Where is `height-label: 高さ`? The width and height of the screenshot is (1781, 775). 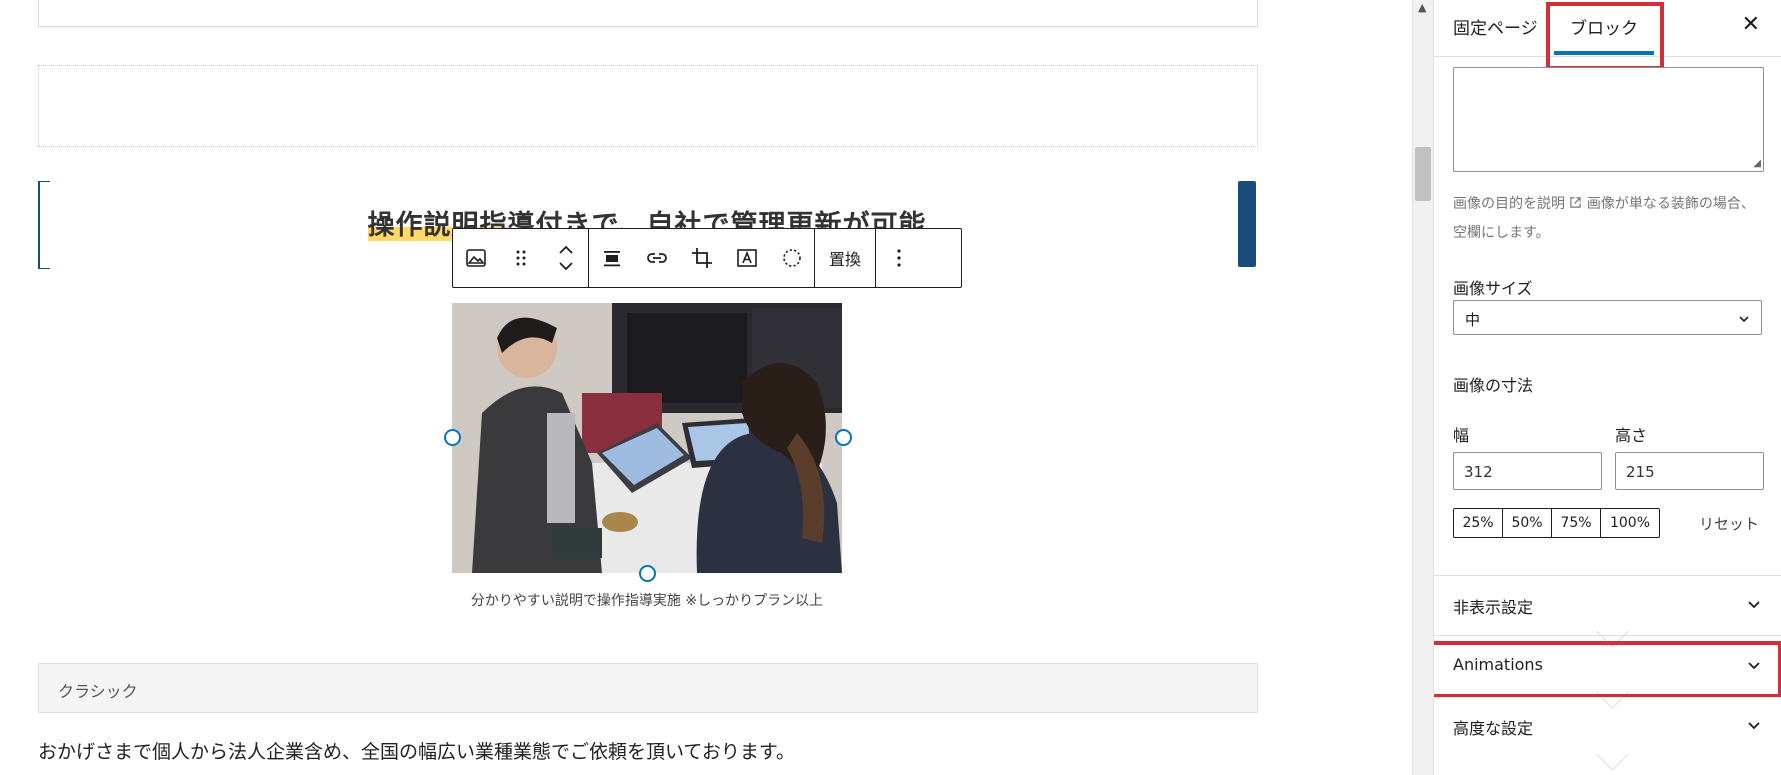
height-label: 高さ is located at coordinates (1631, 435).